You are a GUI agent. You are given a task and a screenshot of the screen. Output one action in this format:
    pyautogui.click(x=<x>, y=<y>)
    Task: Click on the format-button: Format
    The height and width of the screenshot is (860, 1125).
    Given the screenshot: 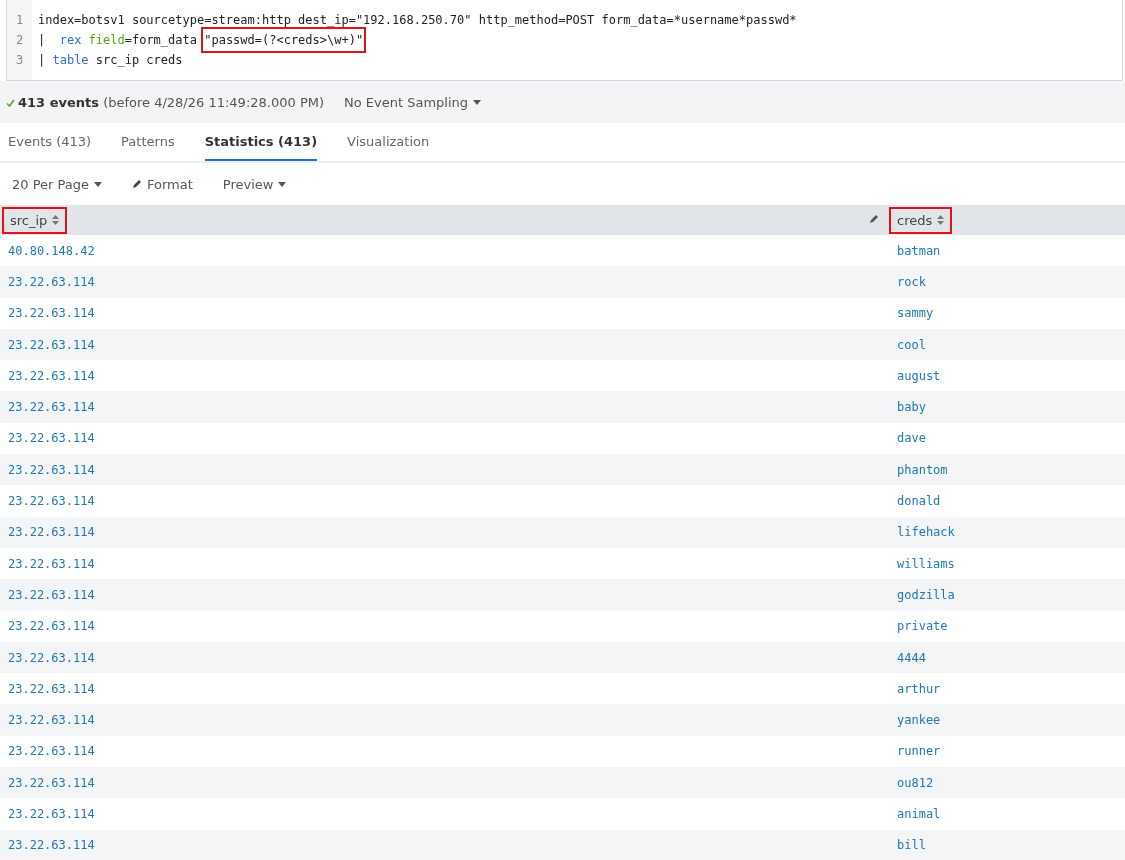 What is the action you would take?
    pyautogui.click(x=162, y=184)
    